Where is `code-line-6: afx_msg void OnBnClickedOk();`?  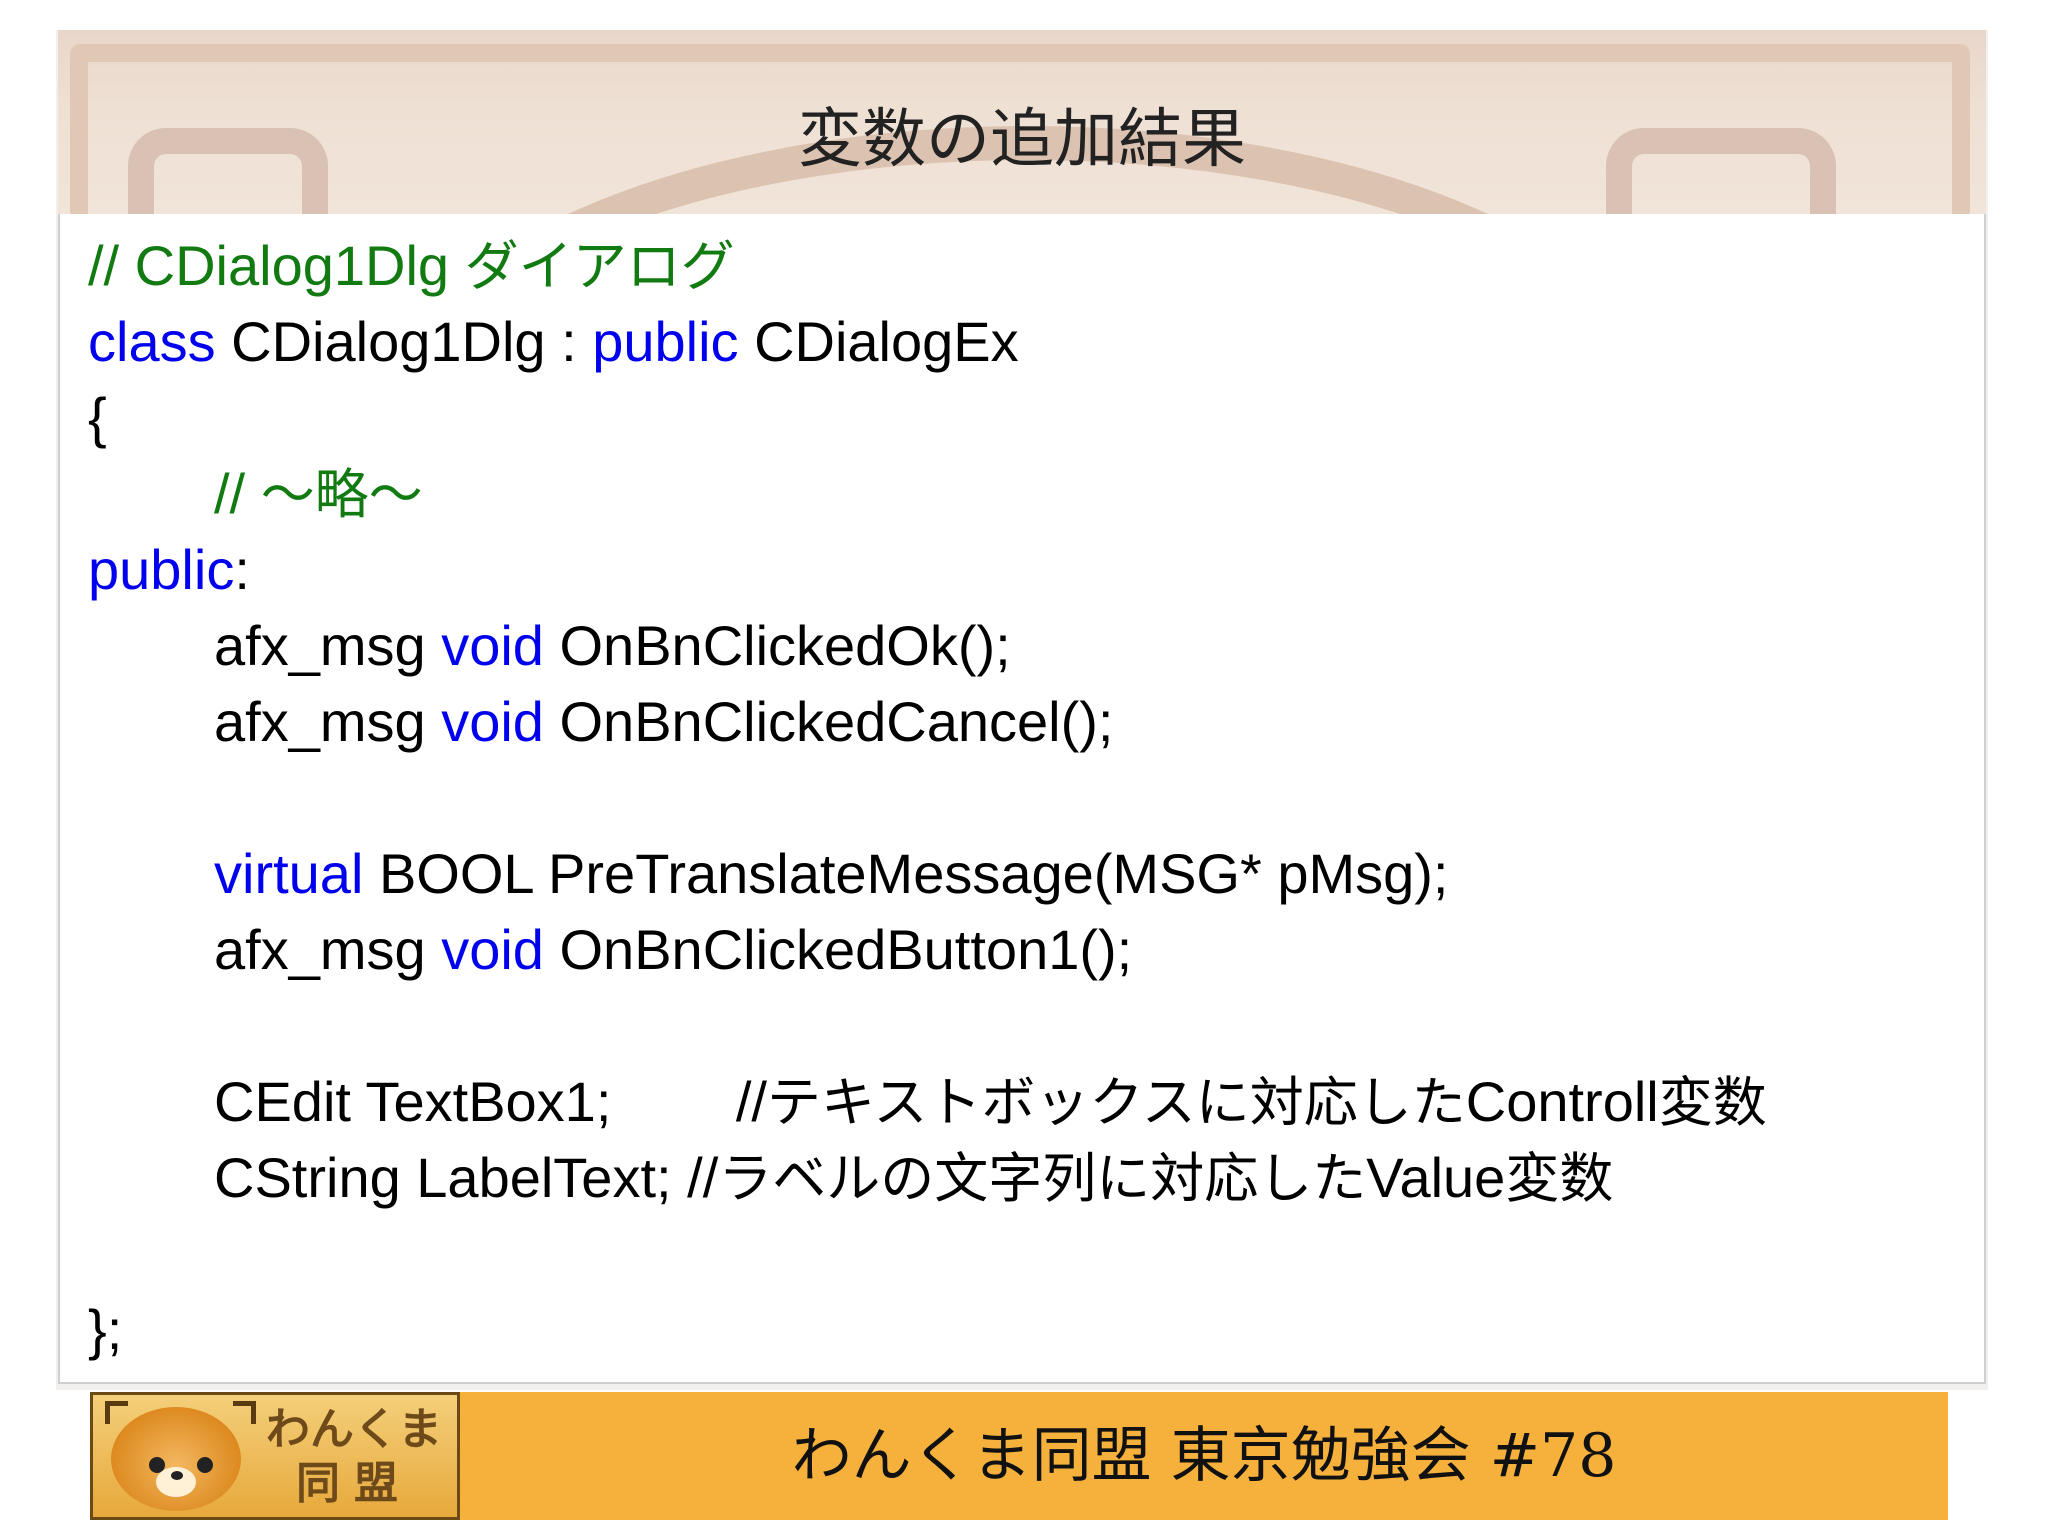
code-line-6: afx_msg void OnBnClickedOk(); is located at coordinates (612, 646).